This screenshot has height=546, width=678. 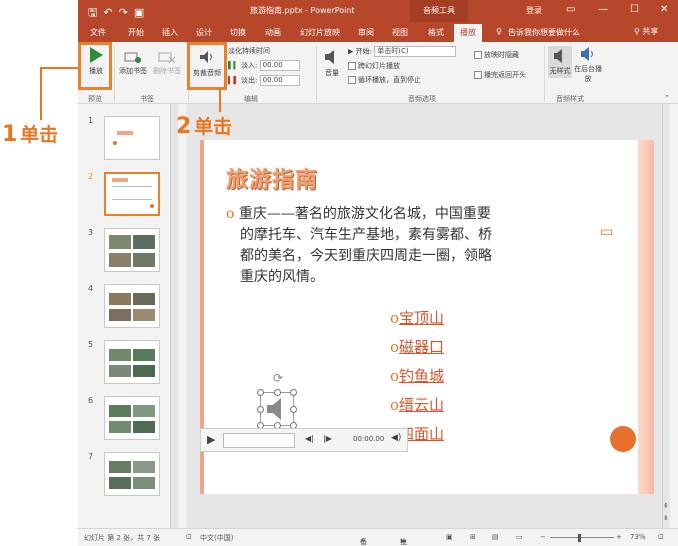 What do you see at coordinates (91, 232) in the screenshot?
I see `thumbnail-number: 3` at bounding box center [91, 232].